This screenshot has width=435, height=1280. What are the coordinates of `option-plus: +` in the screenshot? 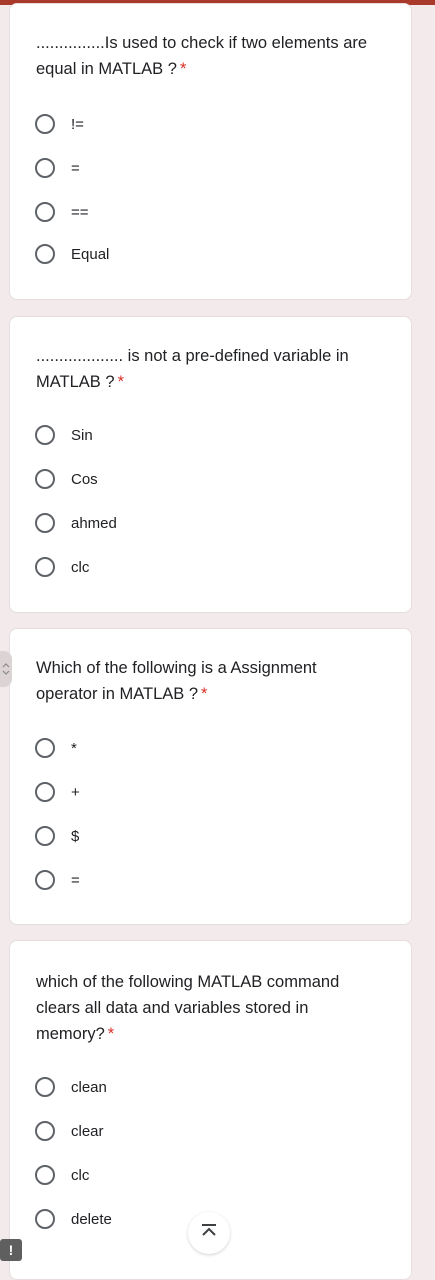 It's located at (185, 792).